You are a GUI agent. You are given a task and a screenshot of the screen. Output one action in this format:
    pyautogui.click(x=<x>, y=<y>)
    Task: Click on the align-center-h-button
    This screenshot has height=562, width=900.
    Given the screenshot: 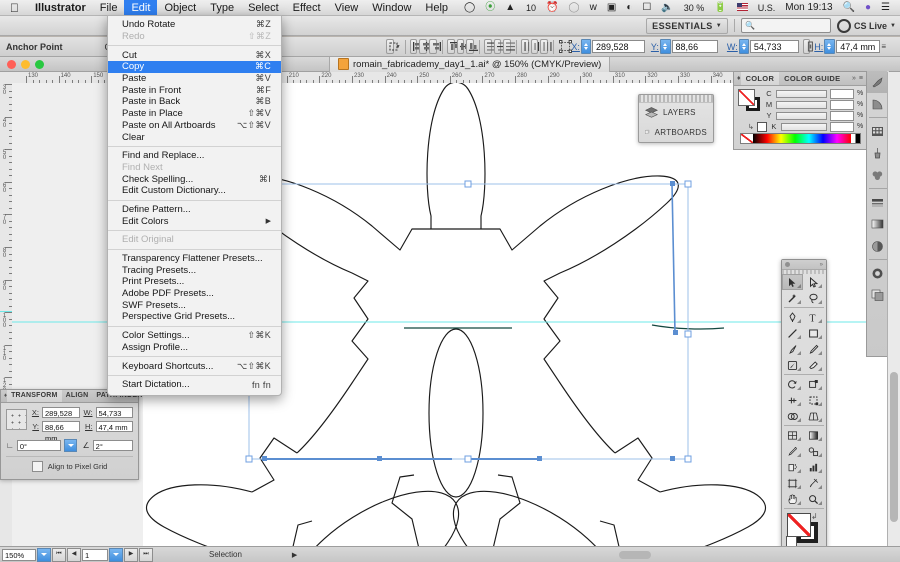 What is the action you would take?
    pyautogui.click(x=425, y=46)
    